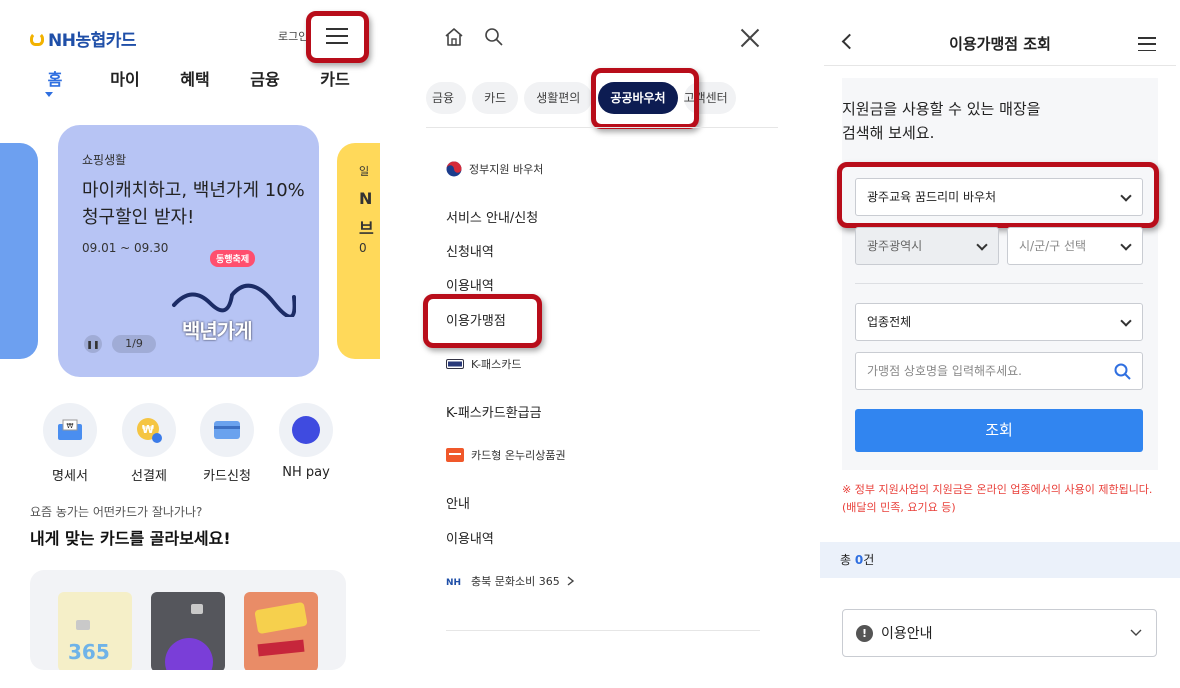 Image resolution: width=1180 pixels, height=688 pixels. I want to click on quick-prepay: ₩ 선결제, so click(149, 443).